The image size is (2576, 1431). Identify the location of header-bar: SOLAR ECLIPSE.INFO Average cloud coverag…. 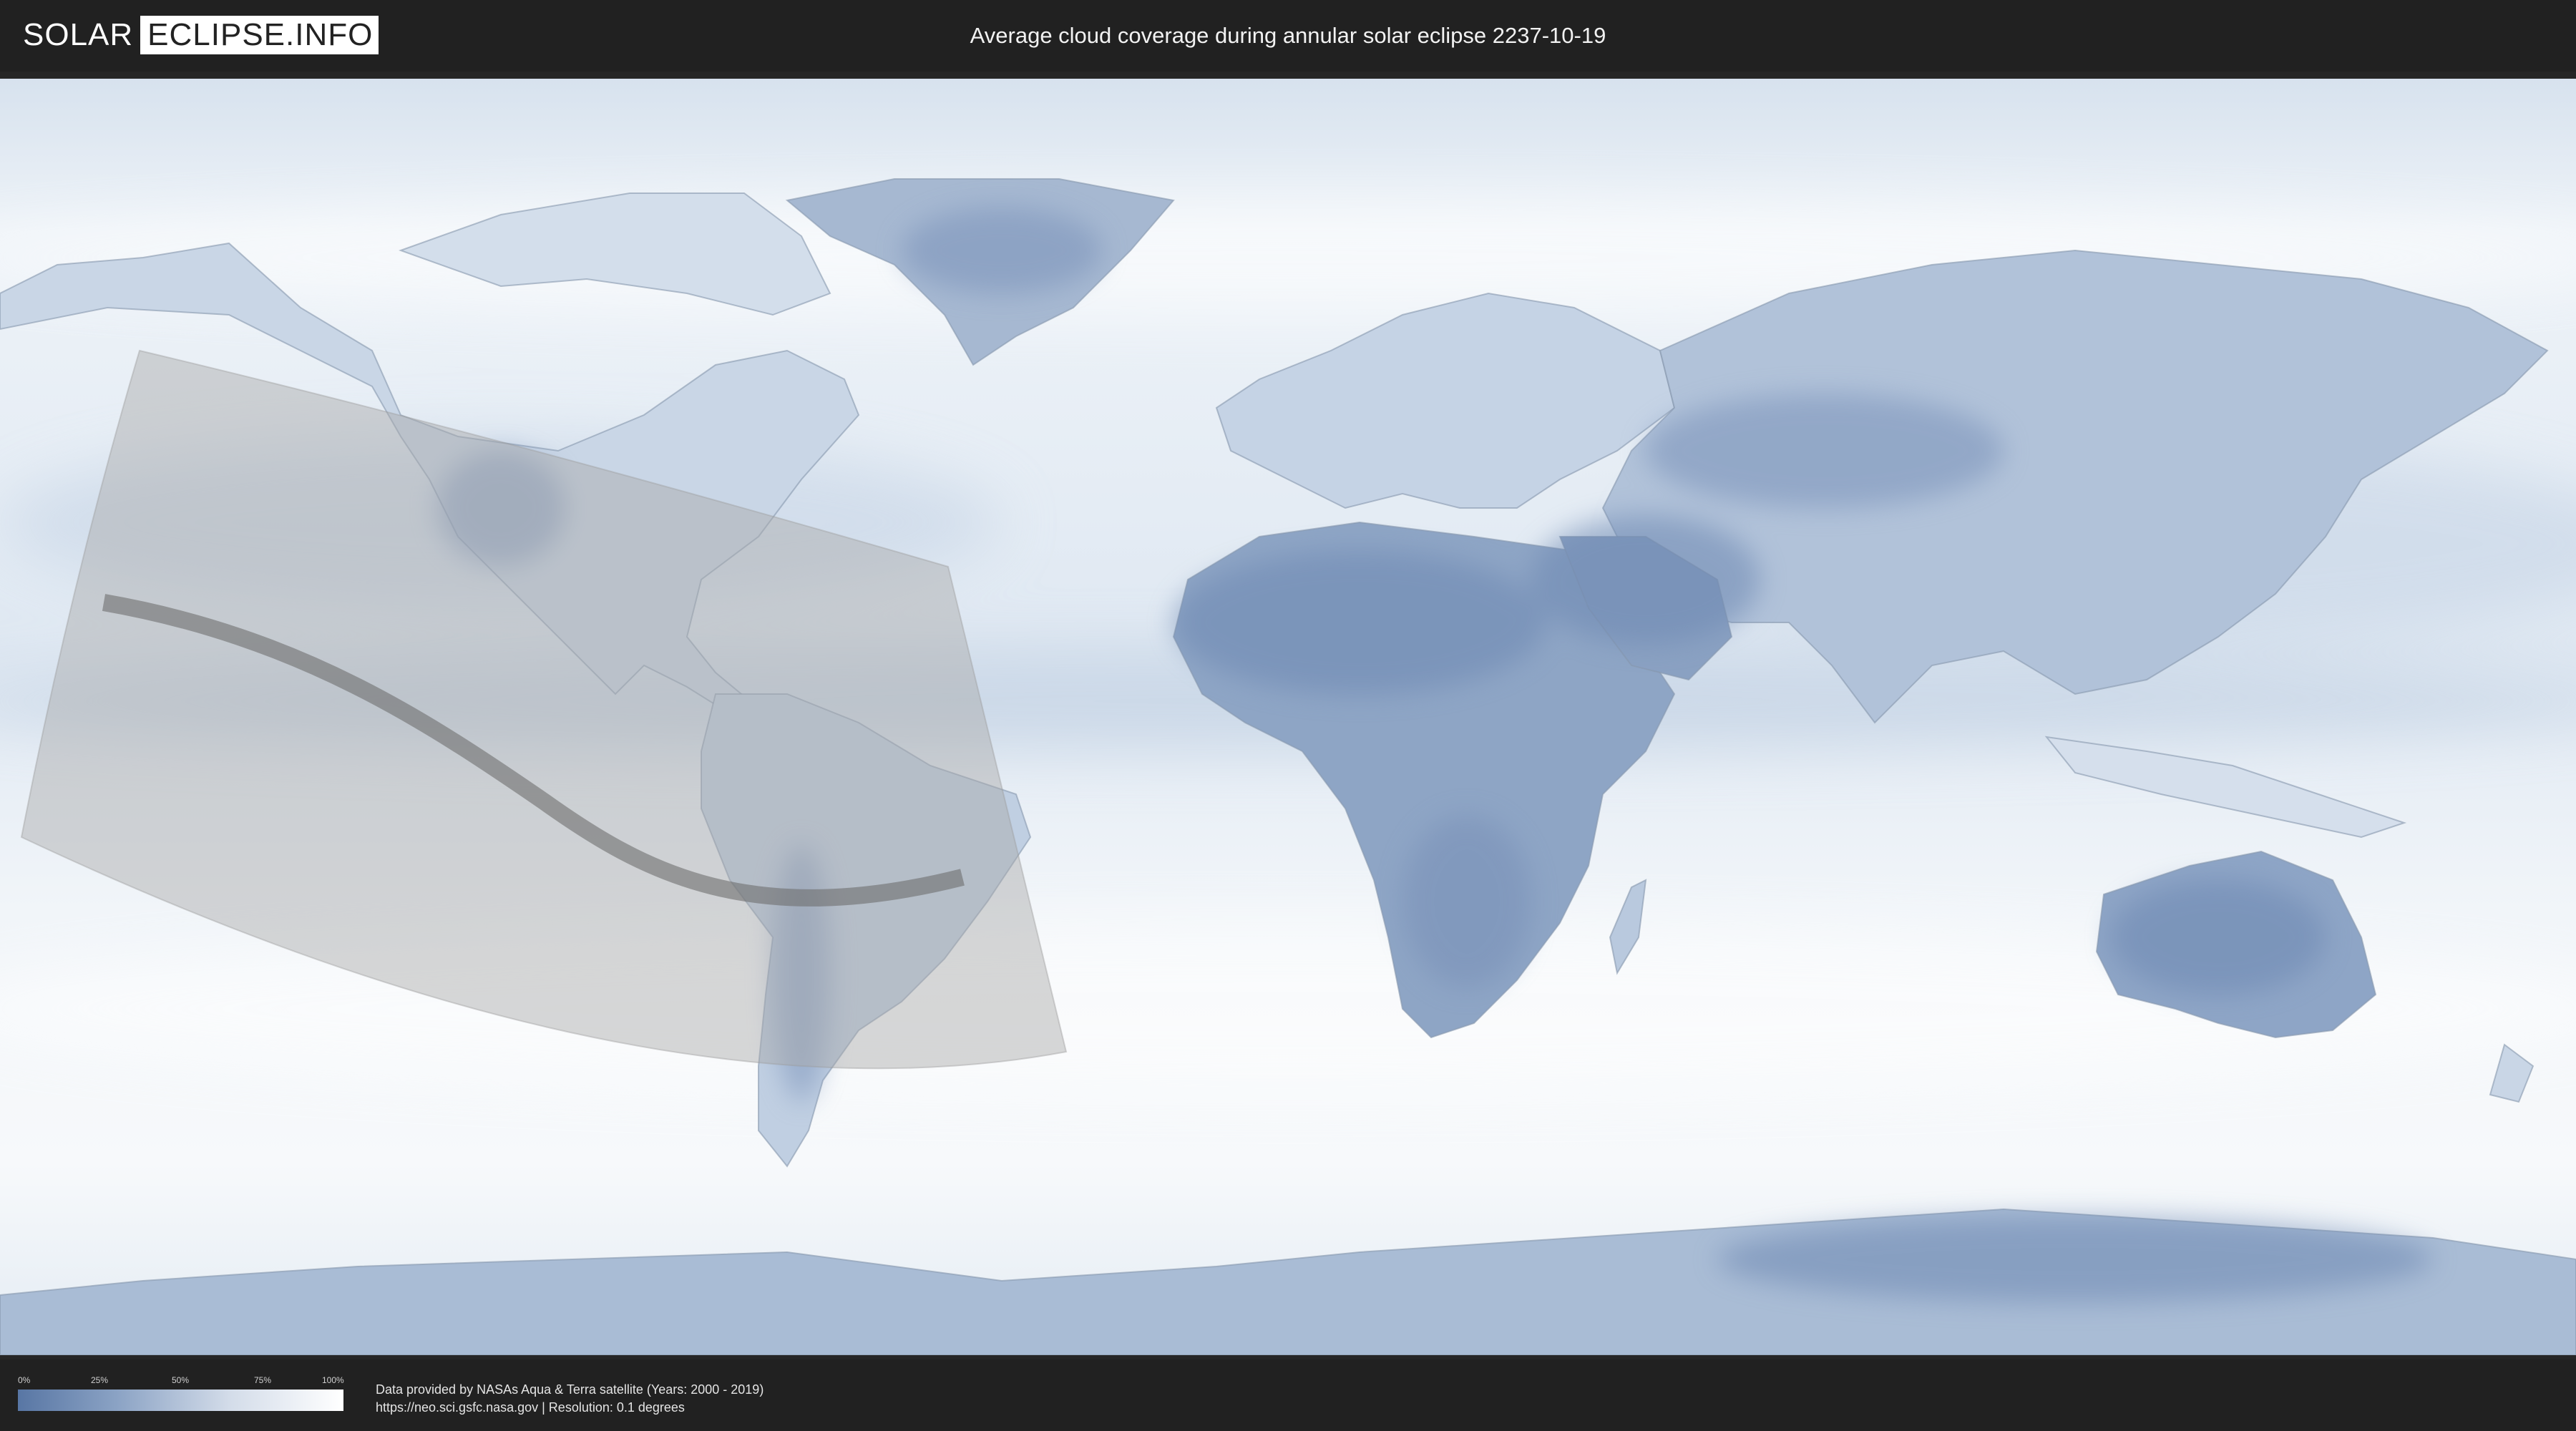
(1288, 36).